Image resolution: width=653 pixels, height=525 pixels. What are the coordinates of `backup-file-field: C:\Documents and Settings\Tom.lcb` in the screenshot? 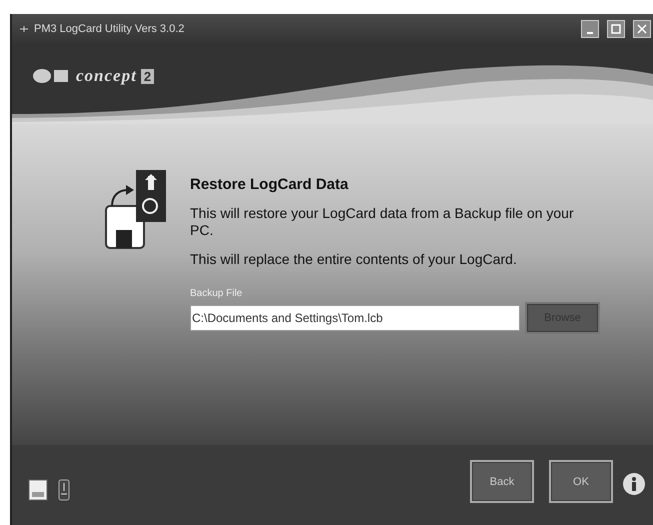 It's located at (355, 318).